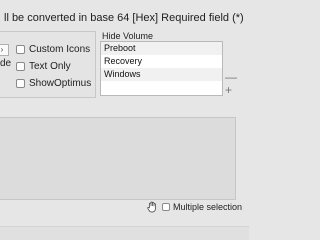  Describe the element at coordinates (60, 49) in the screenshot. I see `checkbox-label: Custom Icons` at that location.